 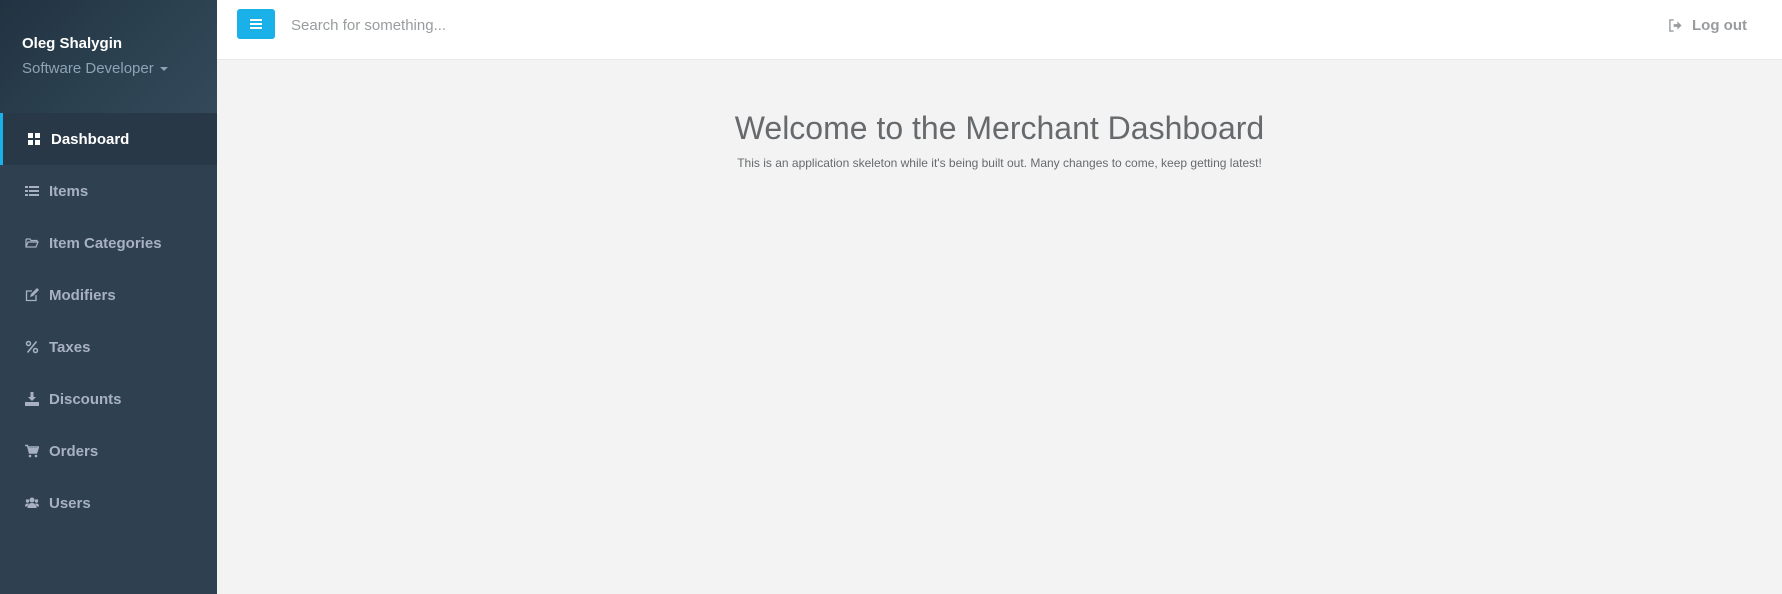 I want to click on sidebar-item-label: Item Categories, so click(x=105, y=243).